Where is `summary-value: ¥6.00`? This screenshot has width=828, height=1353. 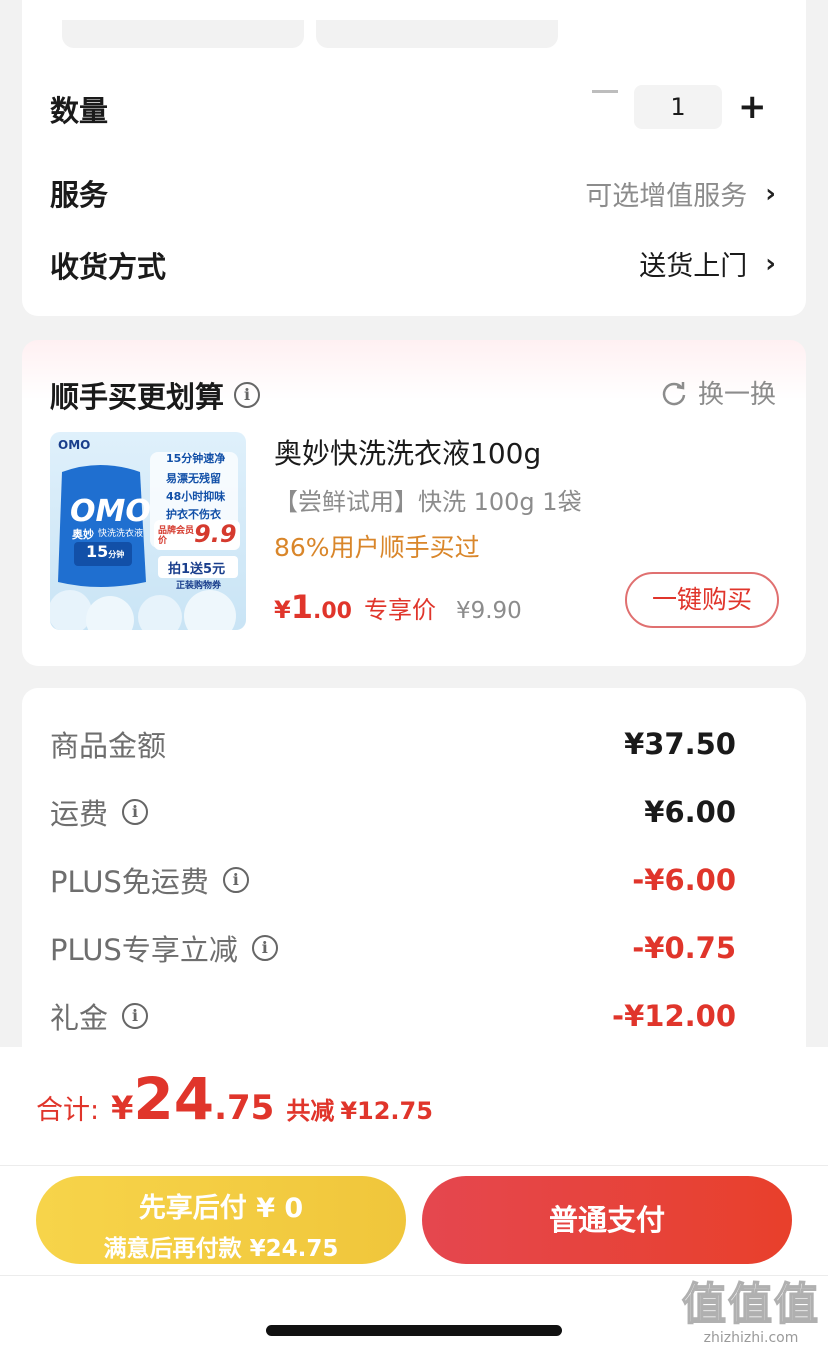 summary-value: ¥6.00 is located at coordinates (690, 812).